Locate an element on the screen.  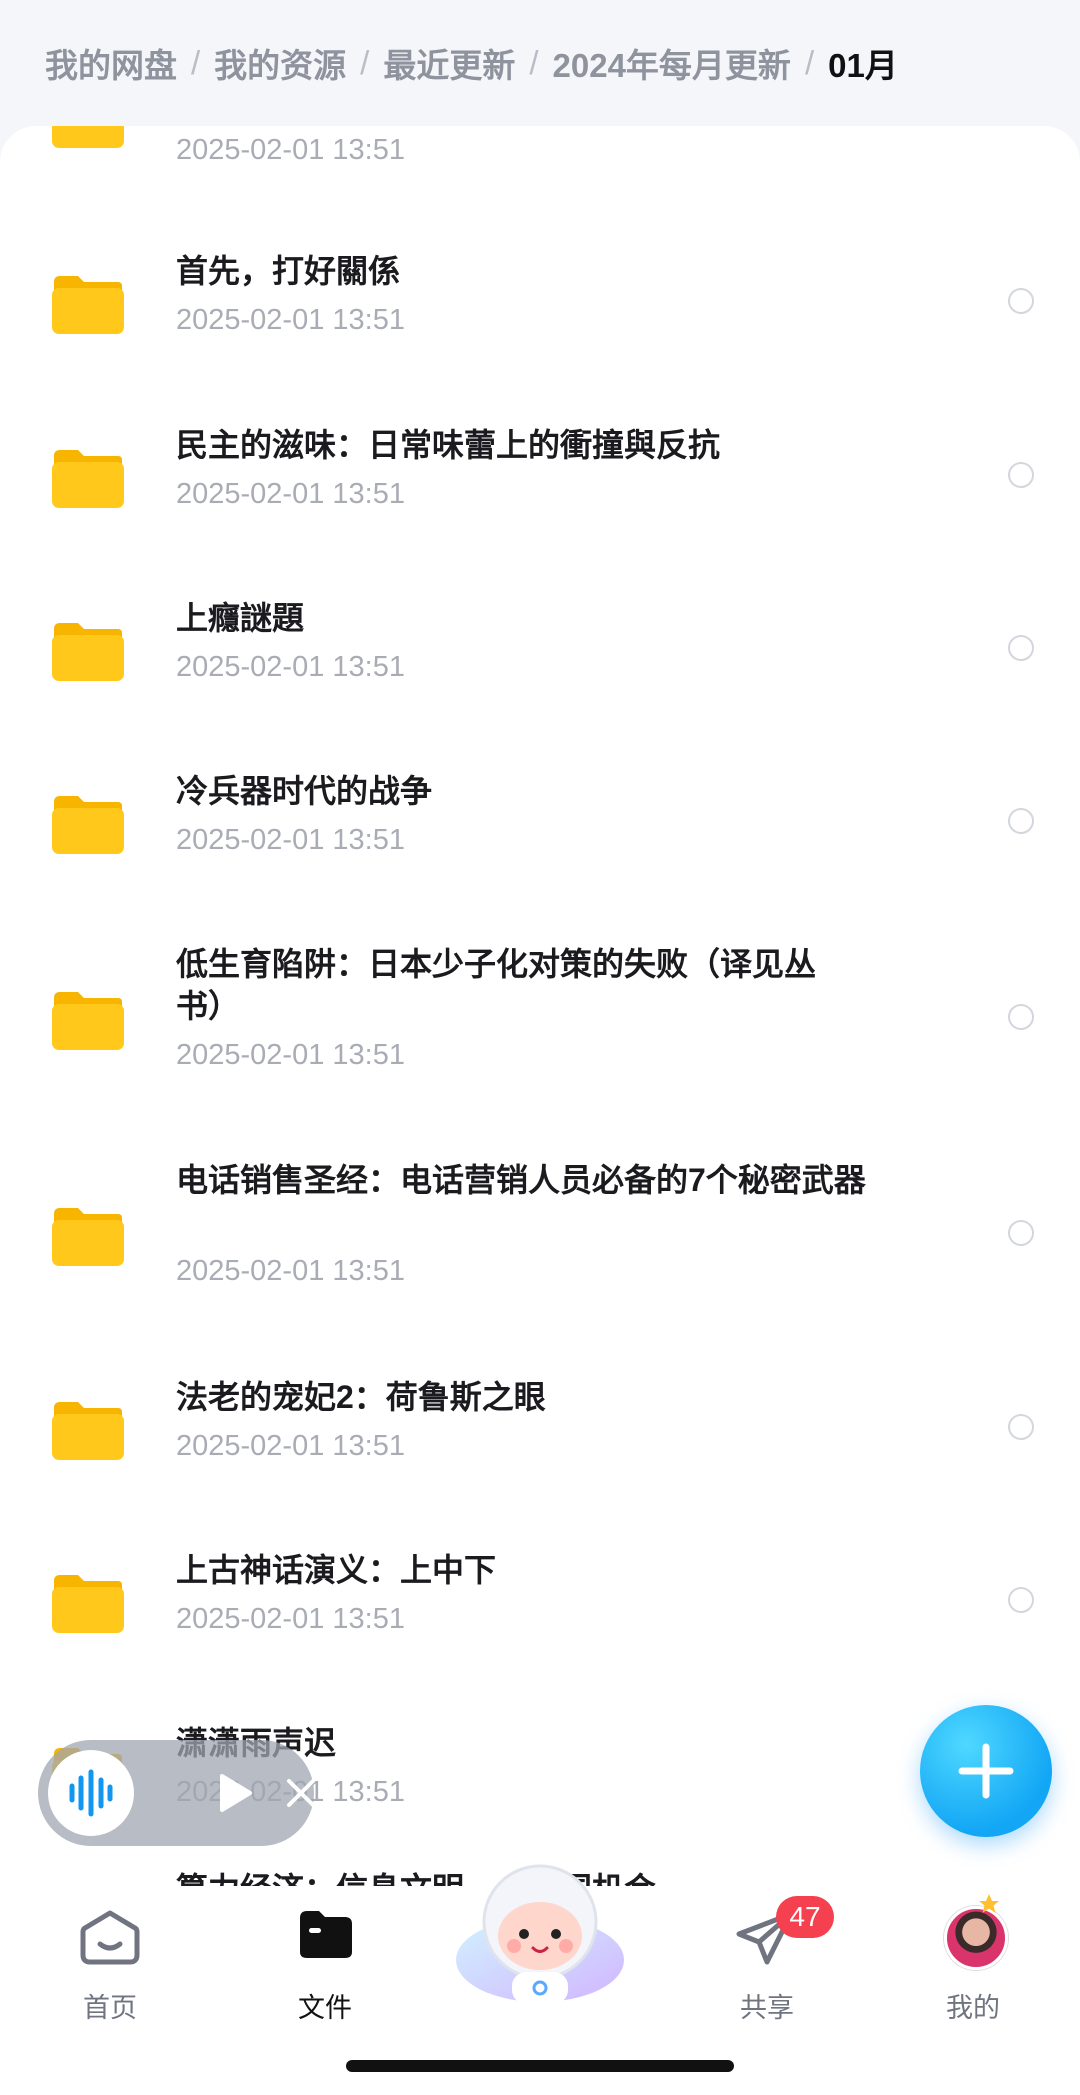
play-icon is located at coordinates (235, 1793).